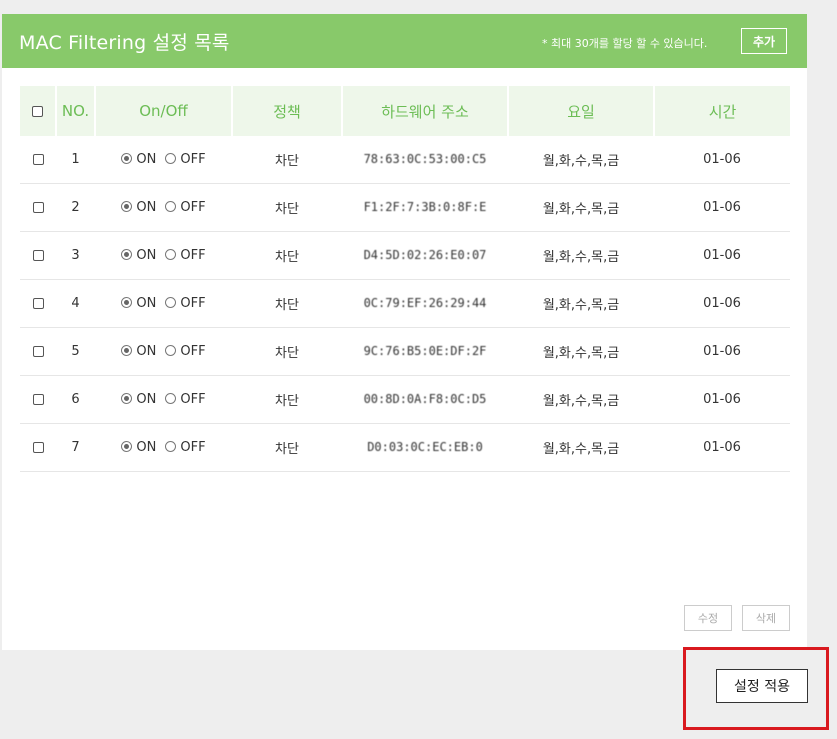 The width and height of the screenshot is (837, 739). I want to click on row-hardware-address: 78:63:0C:53:00:C5, so click(425, 160).